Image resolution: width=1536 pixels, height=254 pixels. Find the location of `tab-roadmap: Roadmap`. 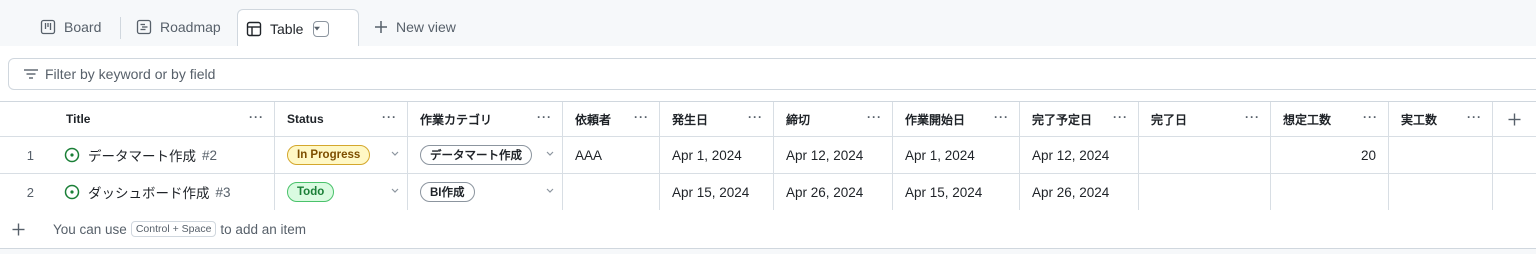

tab-roadmap: Roadmap is located at coordinates (178, 27).